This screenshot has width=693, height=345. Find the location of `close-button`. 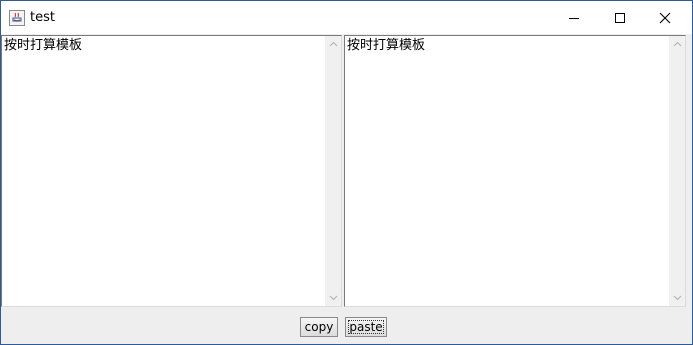

close-button is located at coordinates (665, 17).